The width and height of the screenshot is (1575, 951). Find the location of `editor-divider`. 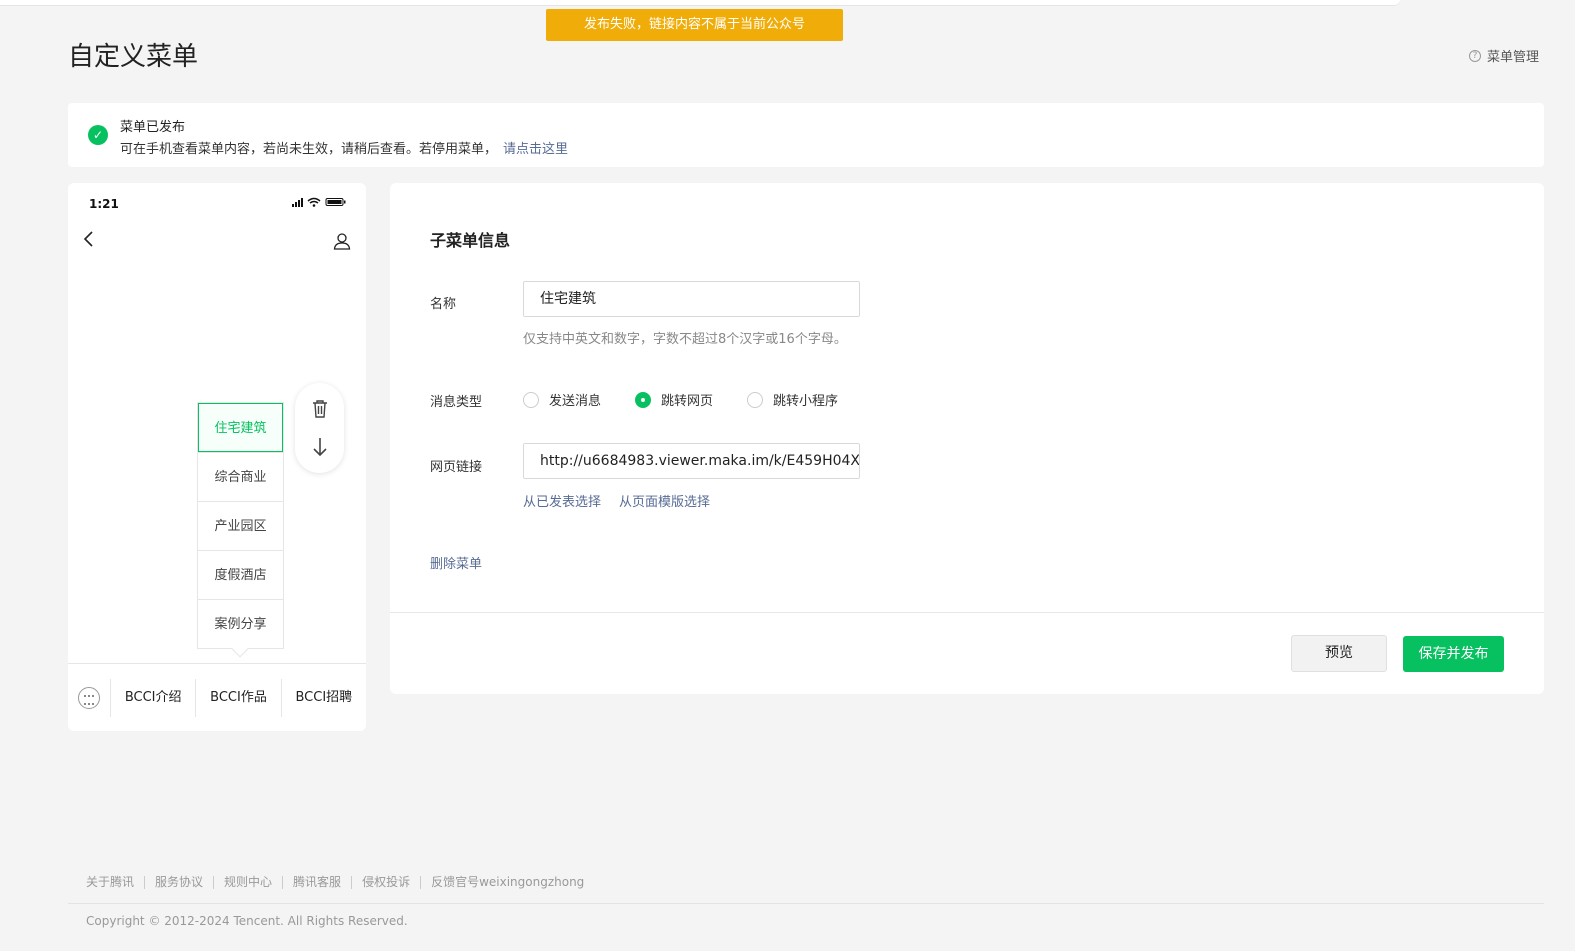

editor-divider is located at coordinates (967, 612).